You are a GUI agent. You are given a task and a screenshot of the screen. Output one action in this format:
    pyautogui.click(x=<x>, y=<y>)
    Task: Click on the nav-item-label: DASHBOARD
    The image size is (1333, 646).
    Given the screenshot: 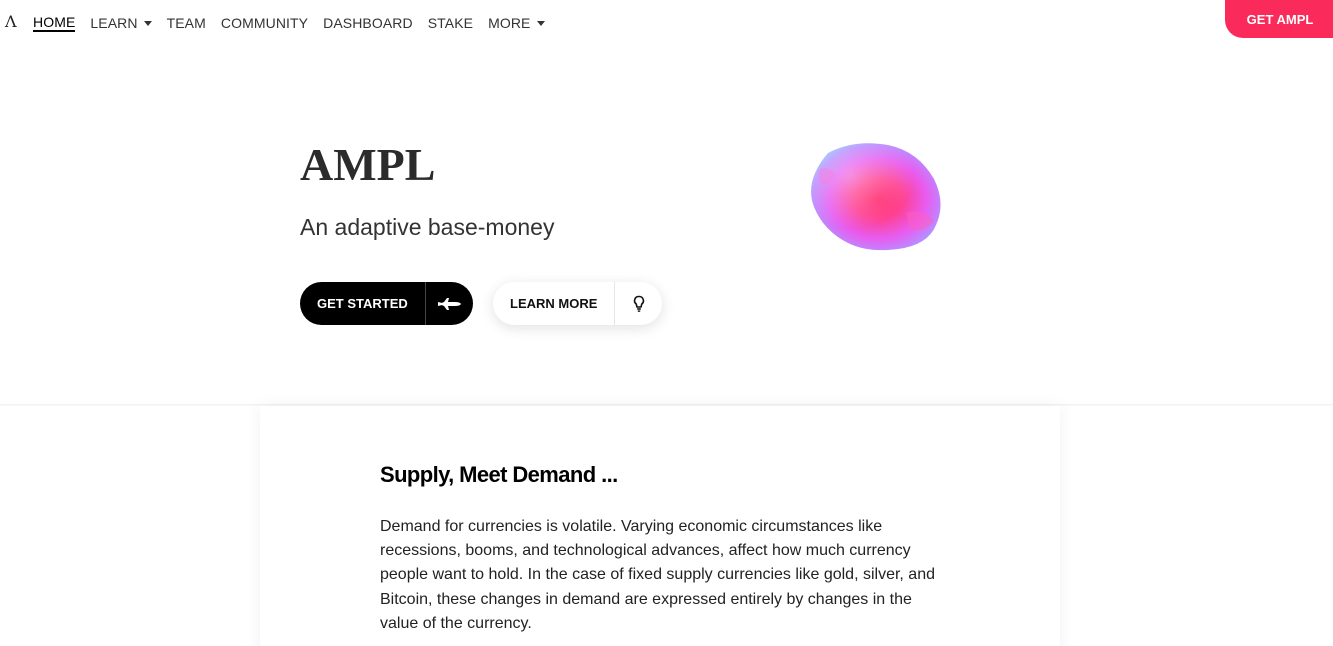 What is the action you would take?
    pyautogui.click(x=368, y=23)
    